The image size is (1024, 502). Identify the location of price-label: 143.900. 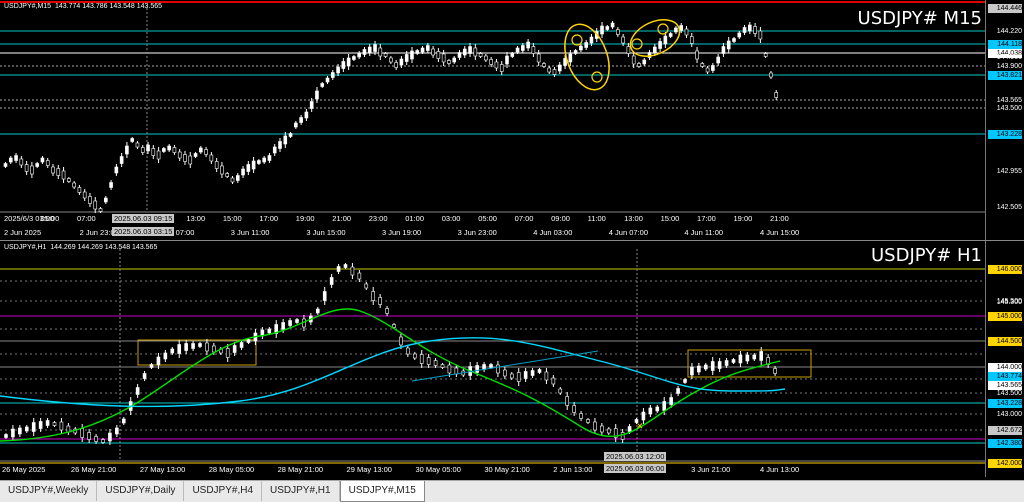
(1009, 66).